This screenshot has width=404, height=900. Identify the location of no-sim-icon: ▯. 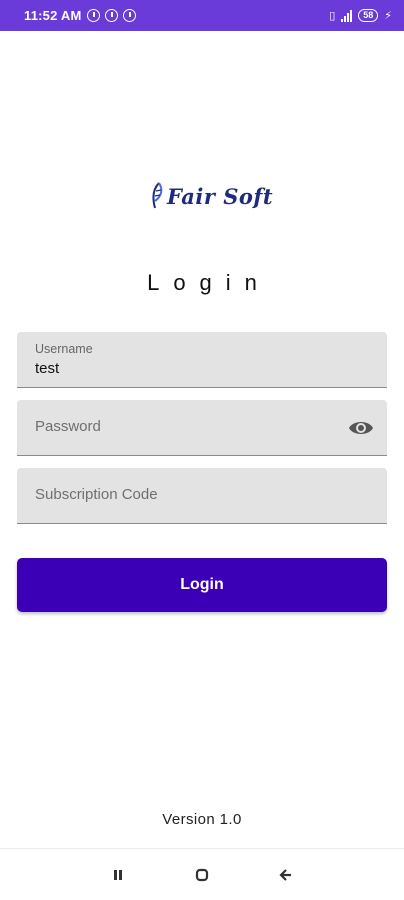
(332, 16).